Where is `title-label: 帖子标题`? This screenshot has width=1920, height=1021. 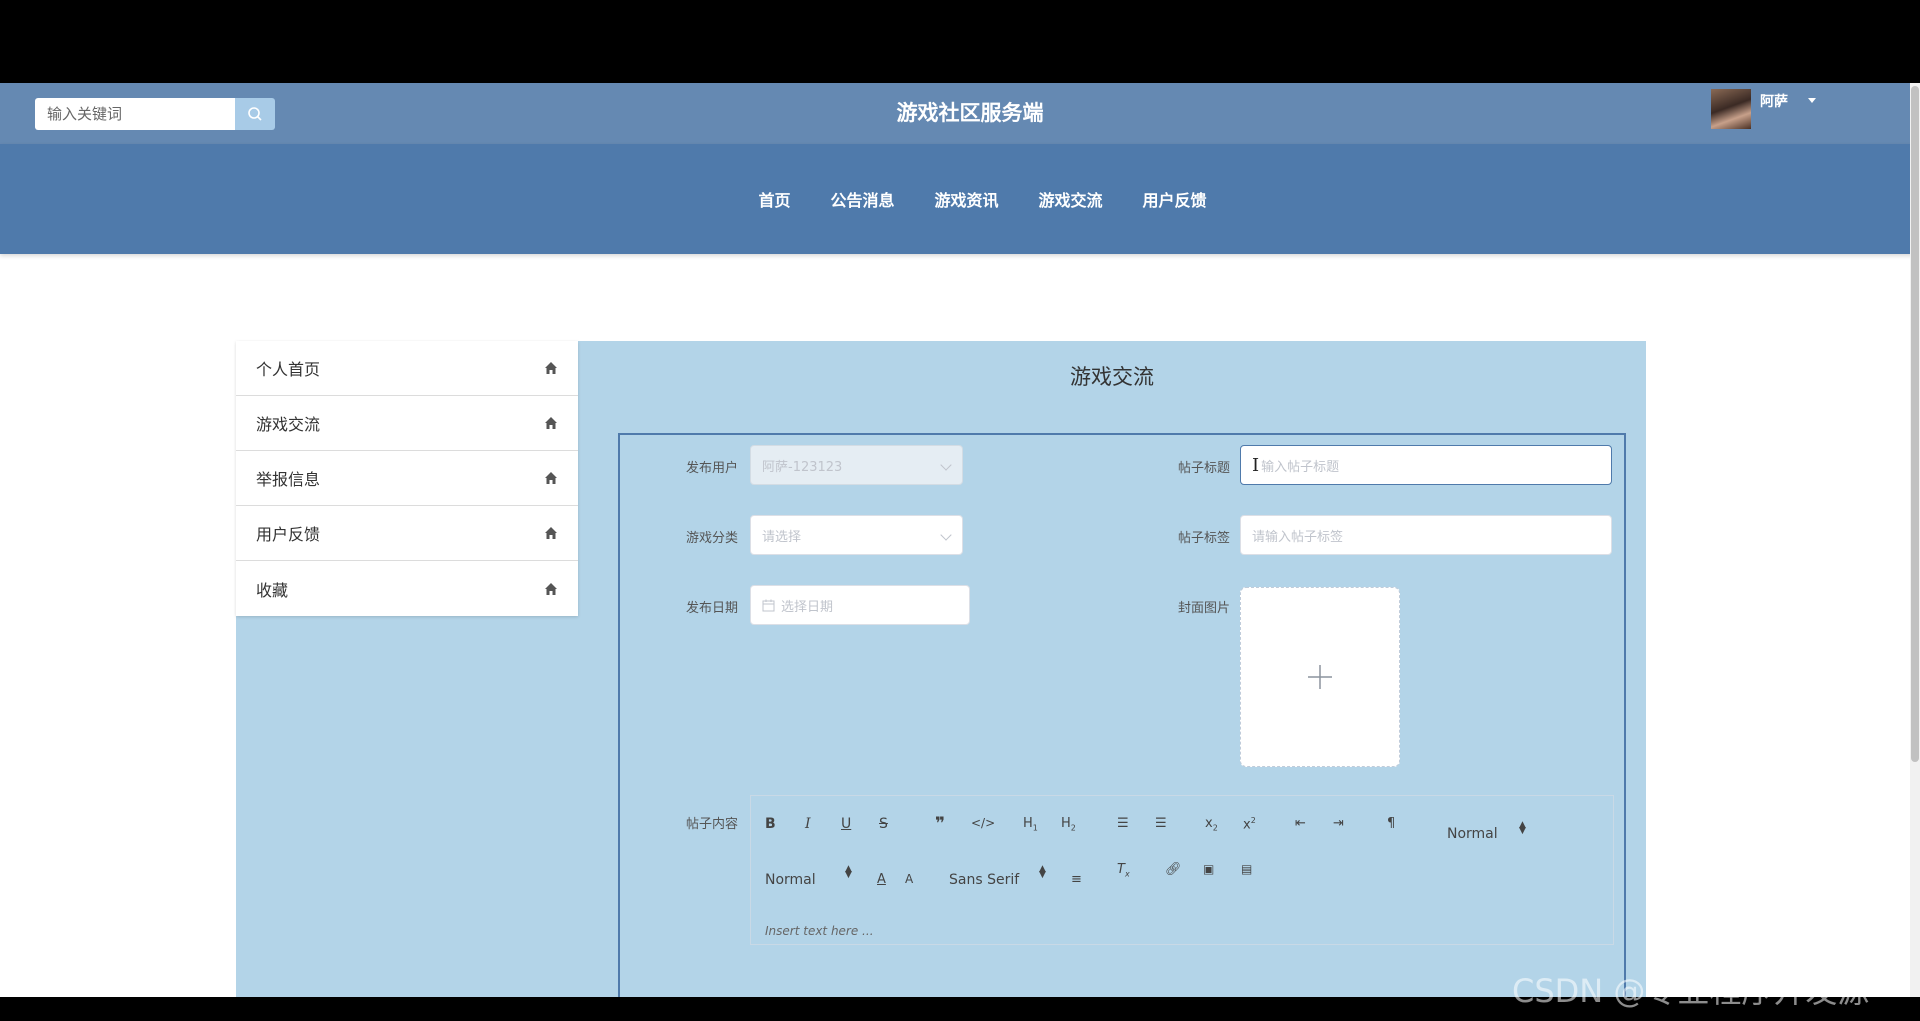 title-label: 帖子标题 is located at coordinates (1203, 468).